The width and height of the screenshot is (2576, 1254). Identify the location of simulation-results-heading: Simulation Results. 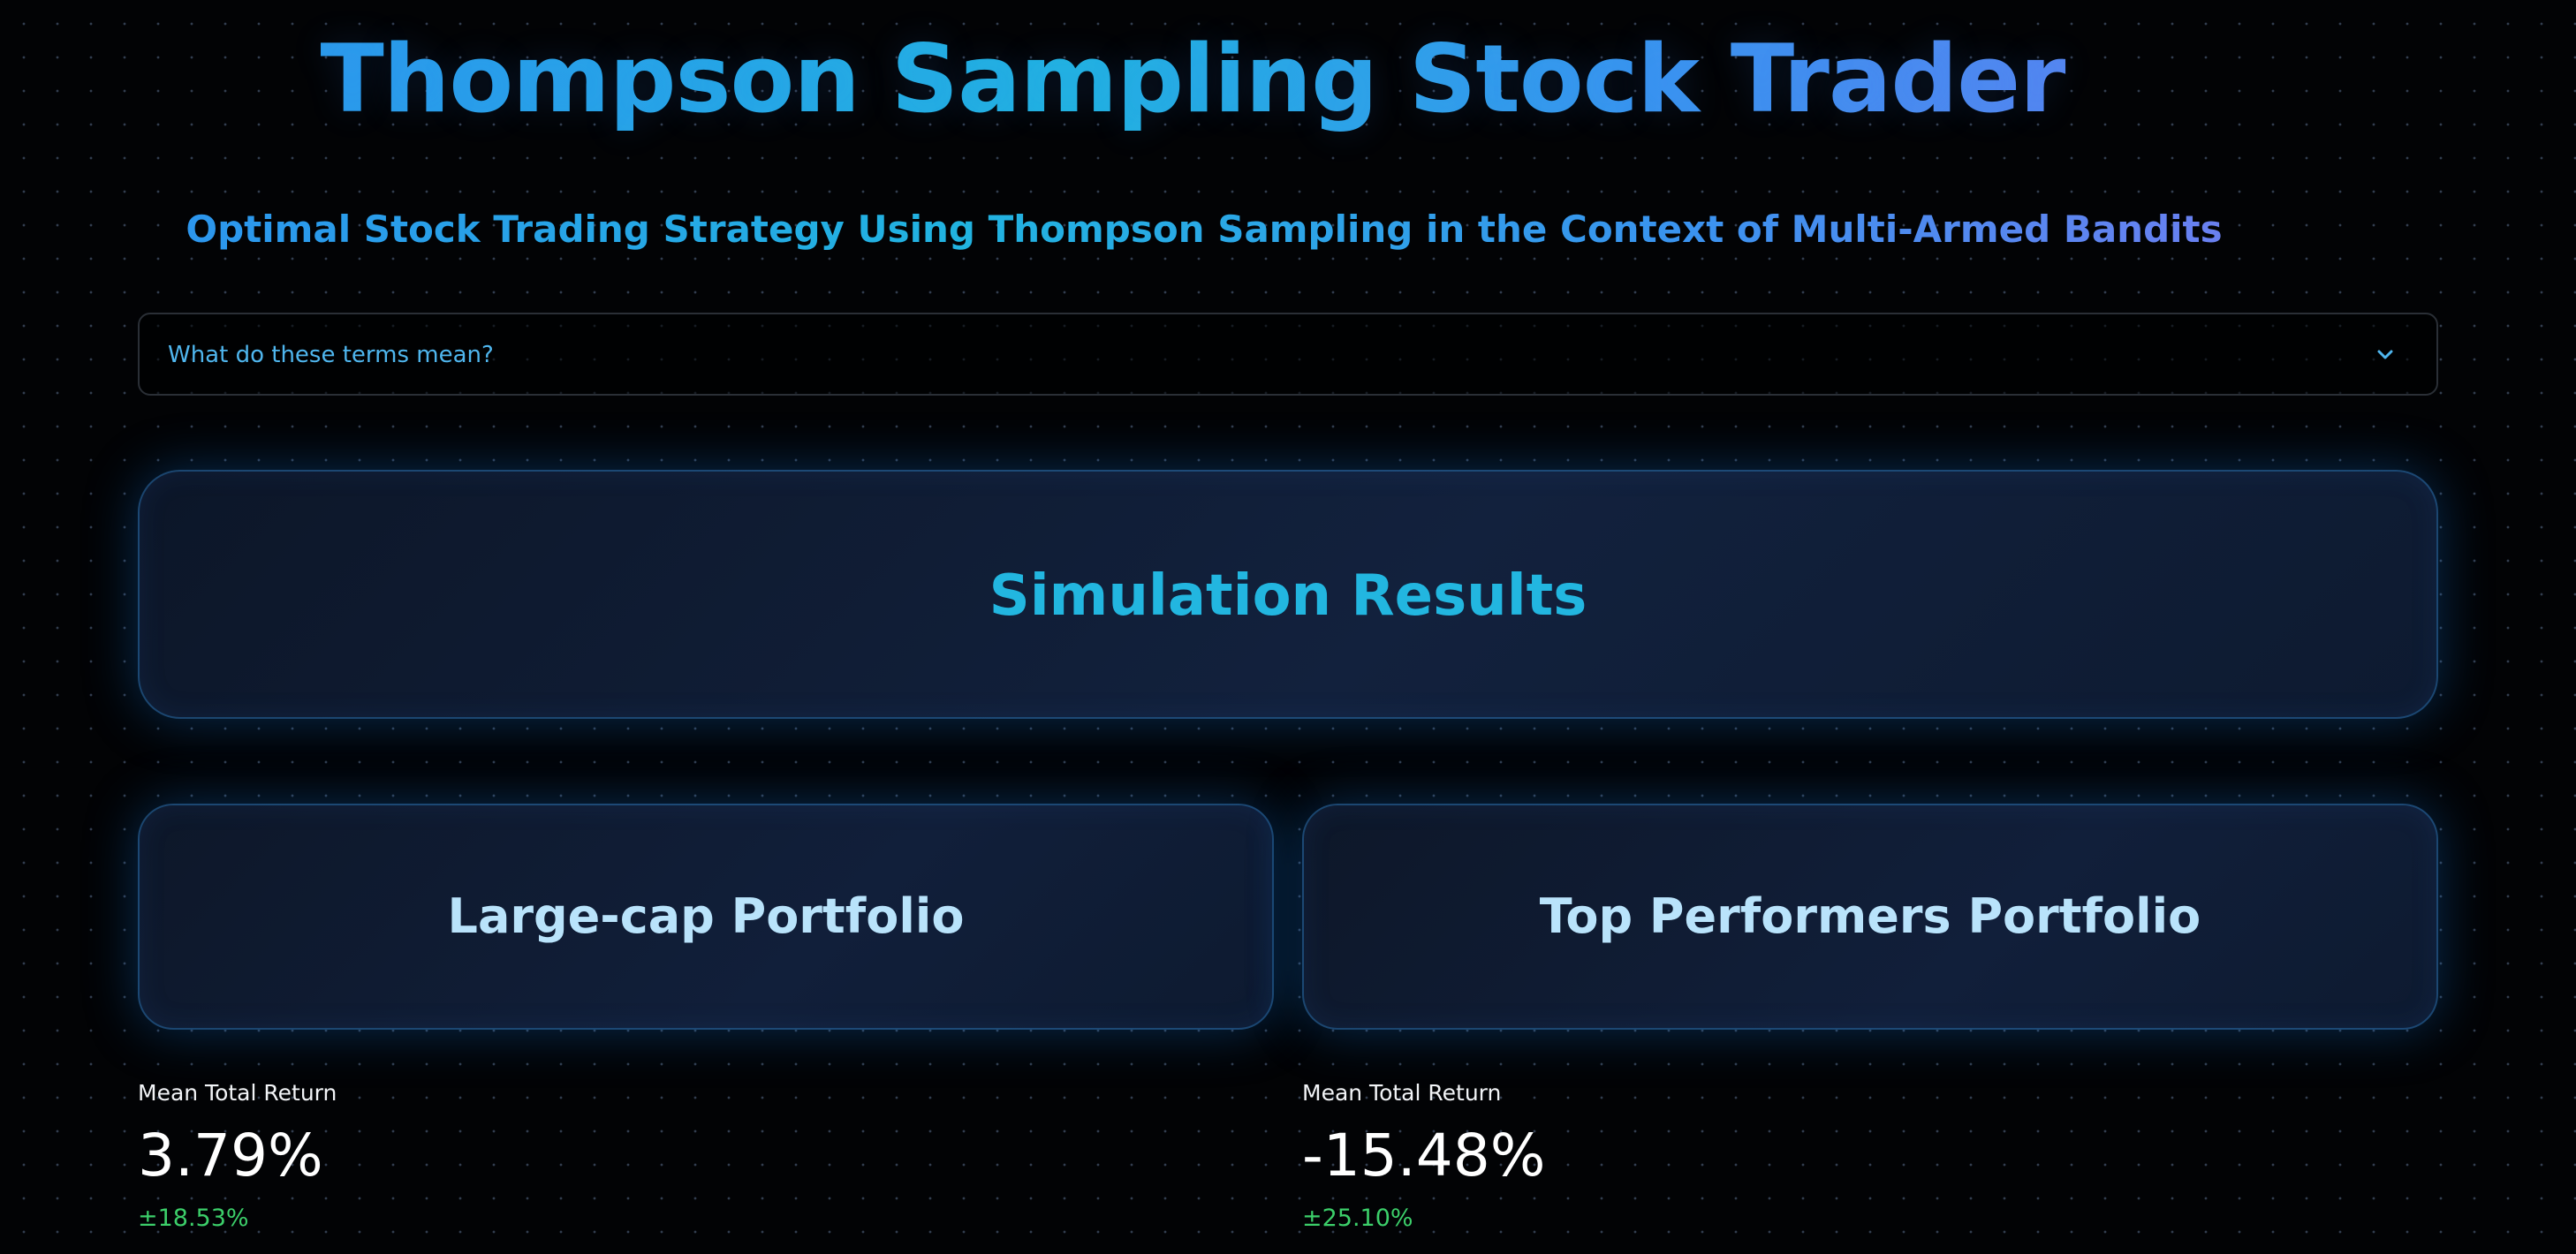
(1288, 596).